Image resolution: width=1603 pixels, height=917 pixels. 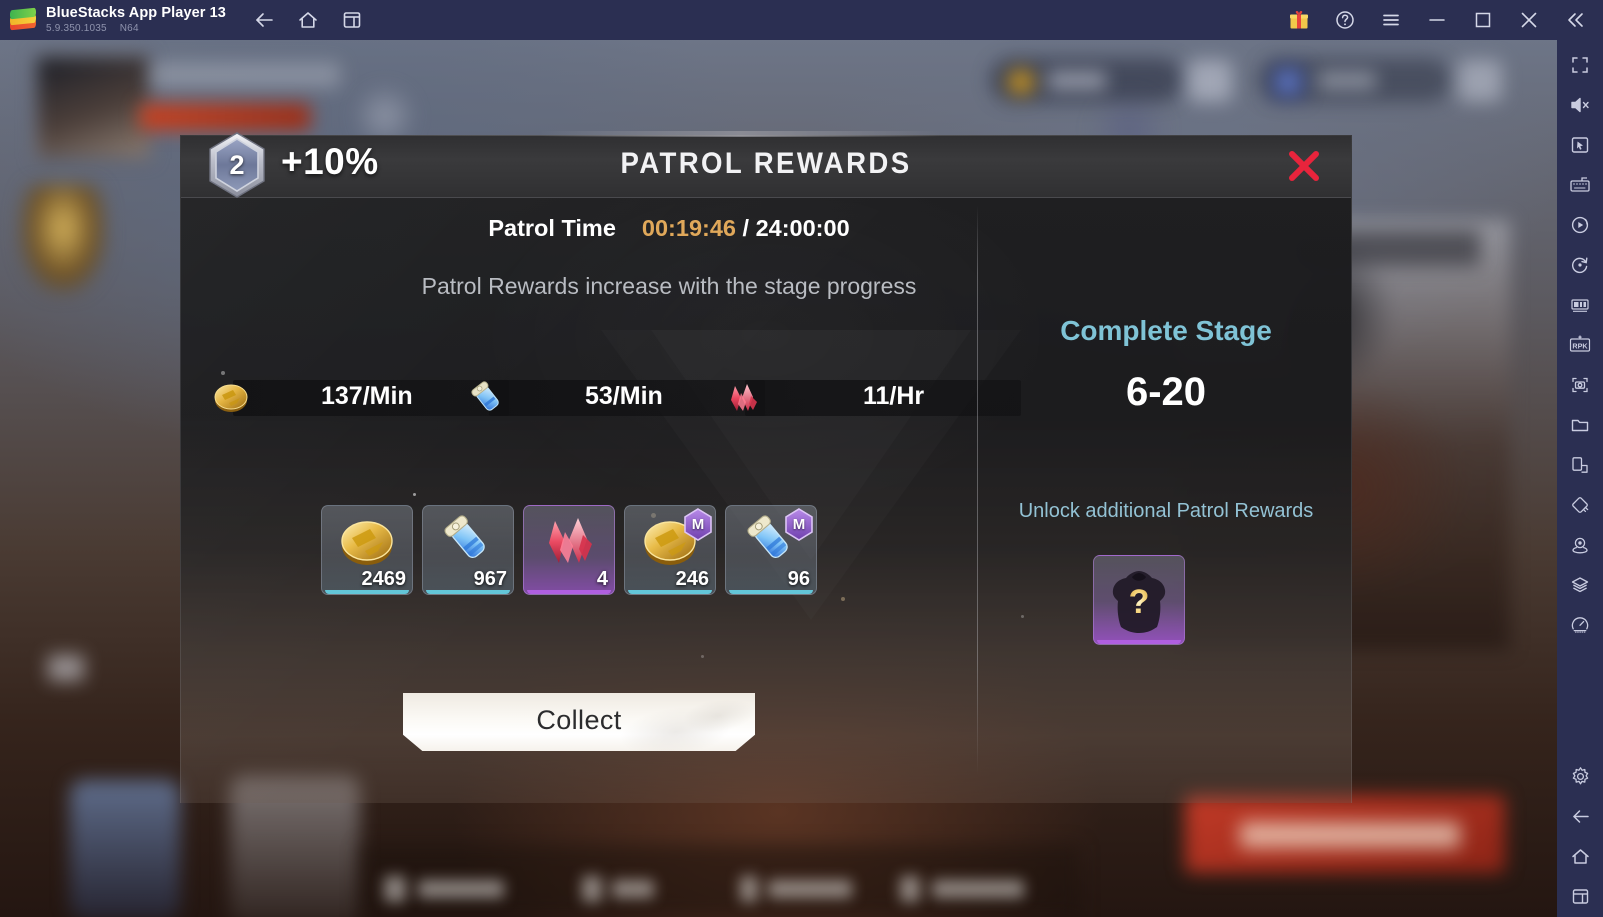 What do you see at coordinates (384, 579) in the screenshot?
I see `reward-quantity: 2469` at bounding box center [384, 579].